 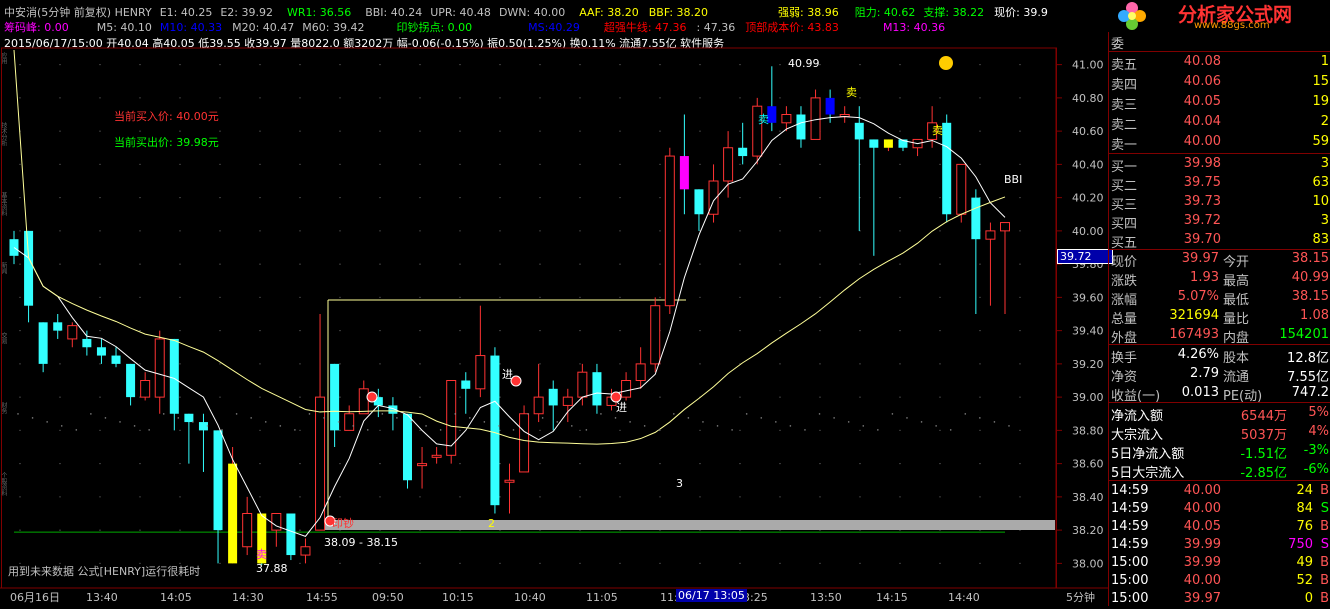 I want to click on left-tab-4: 交易, so click(x=3, y=365).